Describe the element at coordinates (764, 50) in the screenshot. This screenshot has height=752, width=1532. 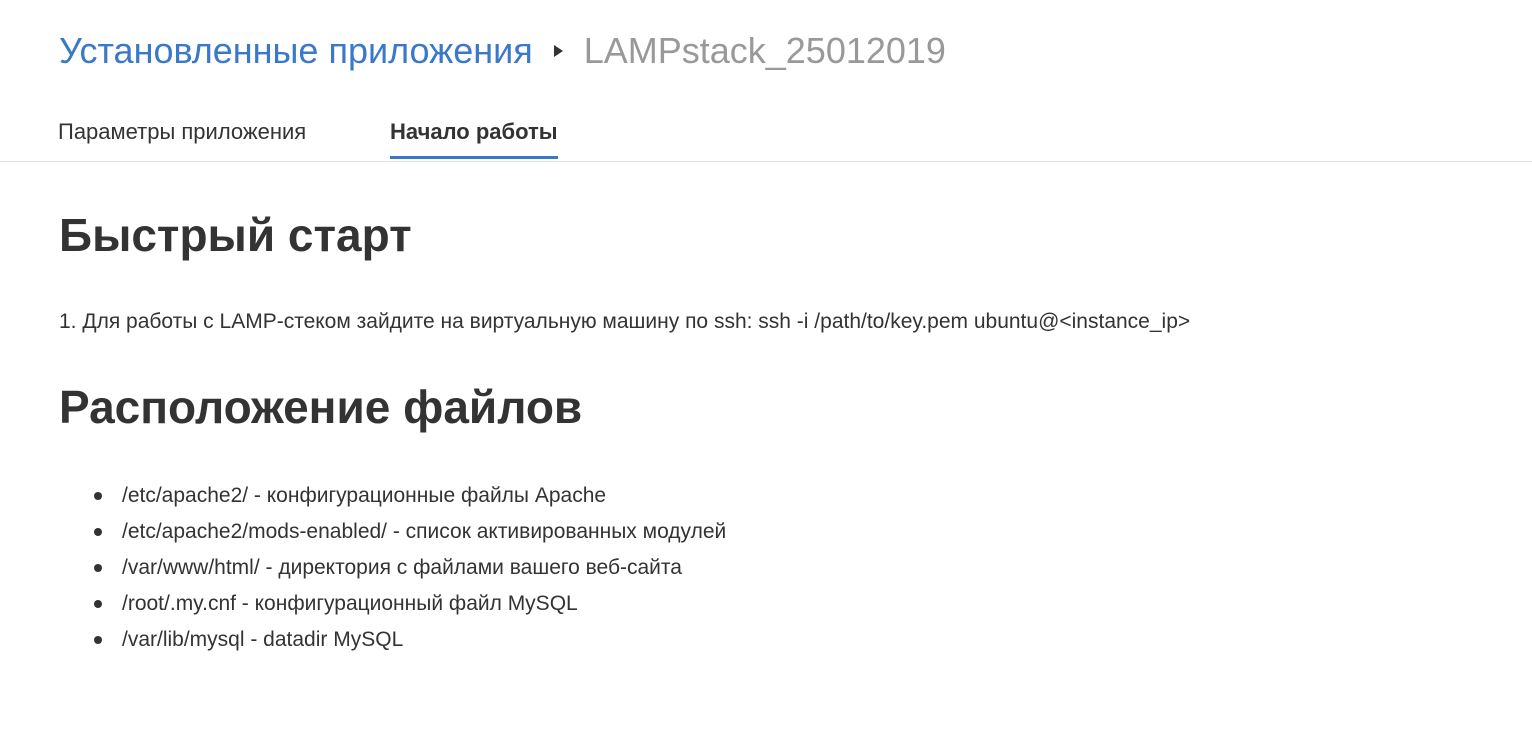
I see `breadcrumb-current-app: LAMPstack_25012019` at that location.